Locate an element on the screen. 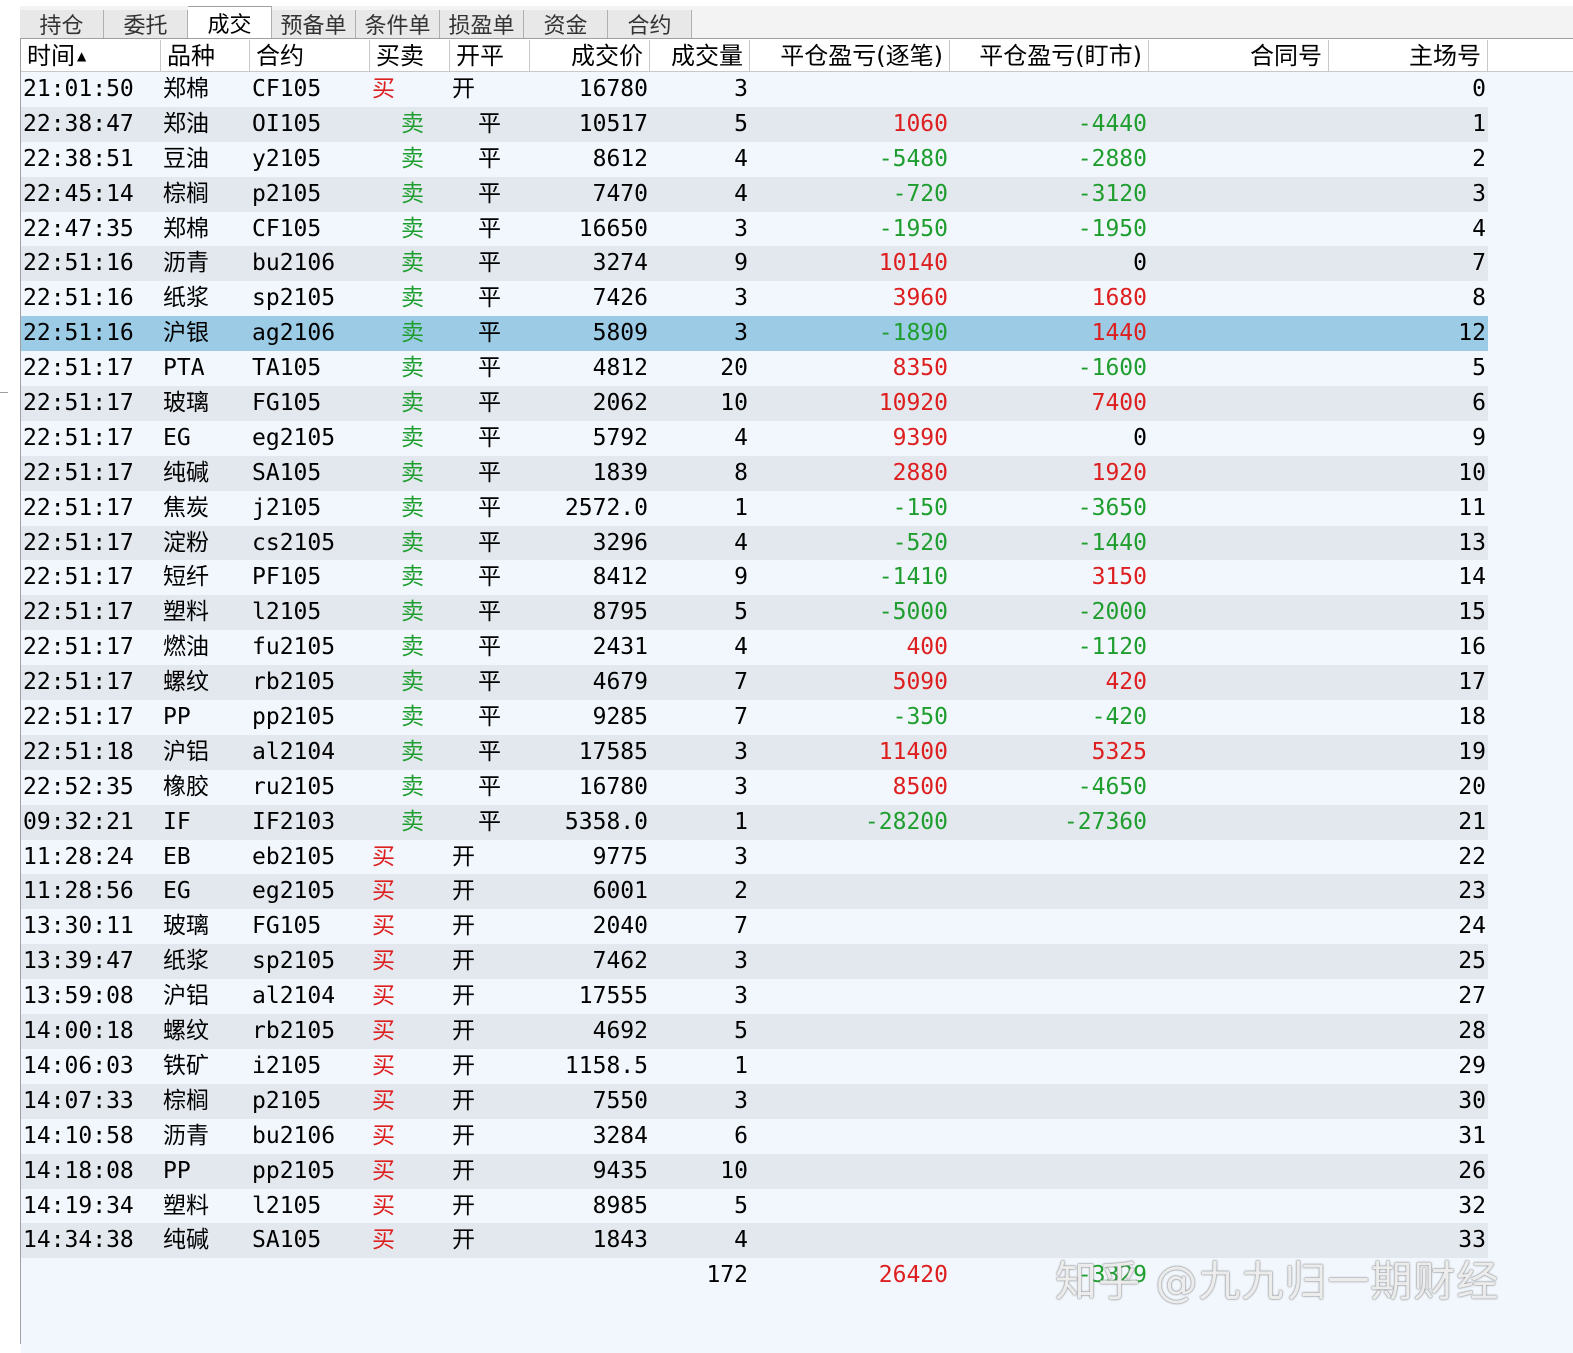 The height and width of the screenshot is (1353, 1573). cell-venue-no: 16 is located at coordinates (1408, 648).